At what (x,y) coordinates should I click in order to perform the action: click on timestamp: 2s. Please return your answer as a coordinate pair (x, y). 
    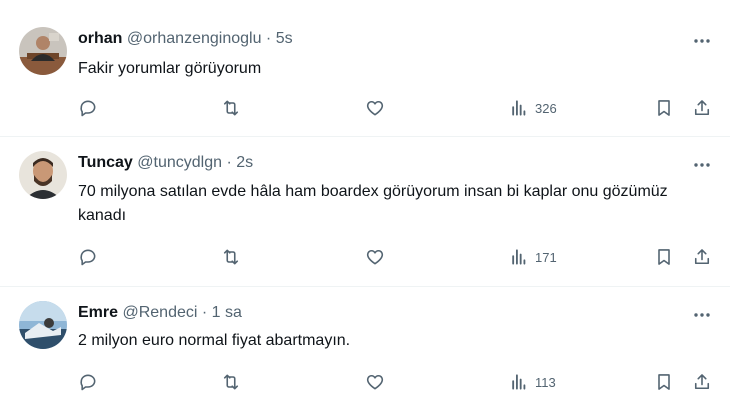
    Looking at the image, I should click on (244, 162).